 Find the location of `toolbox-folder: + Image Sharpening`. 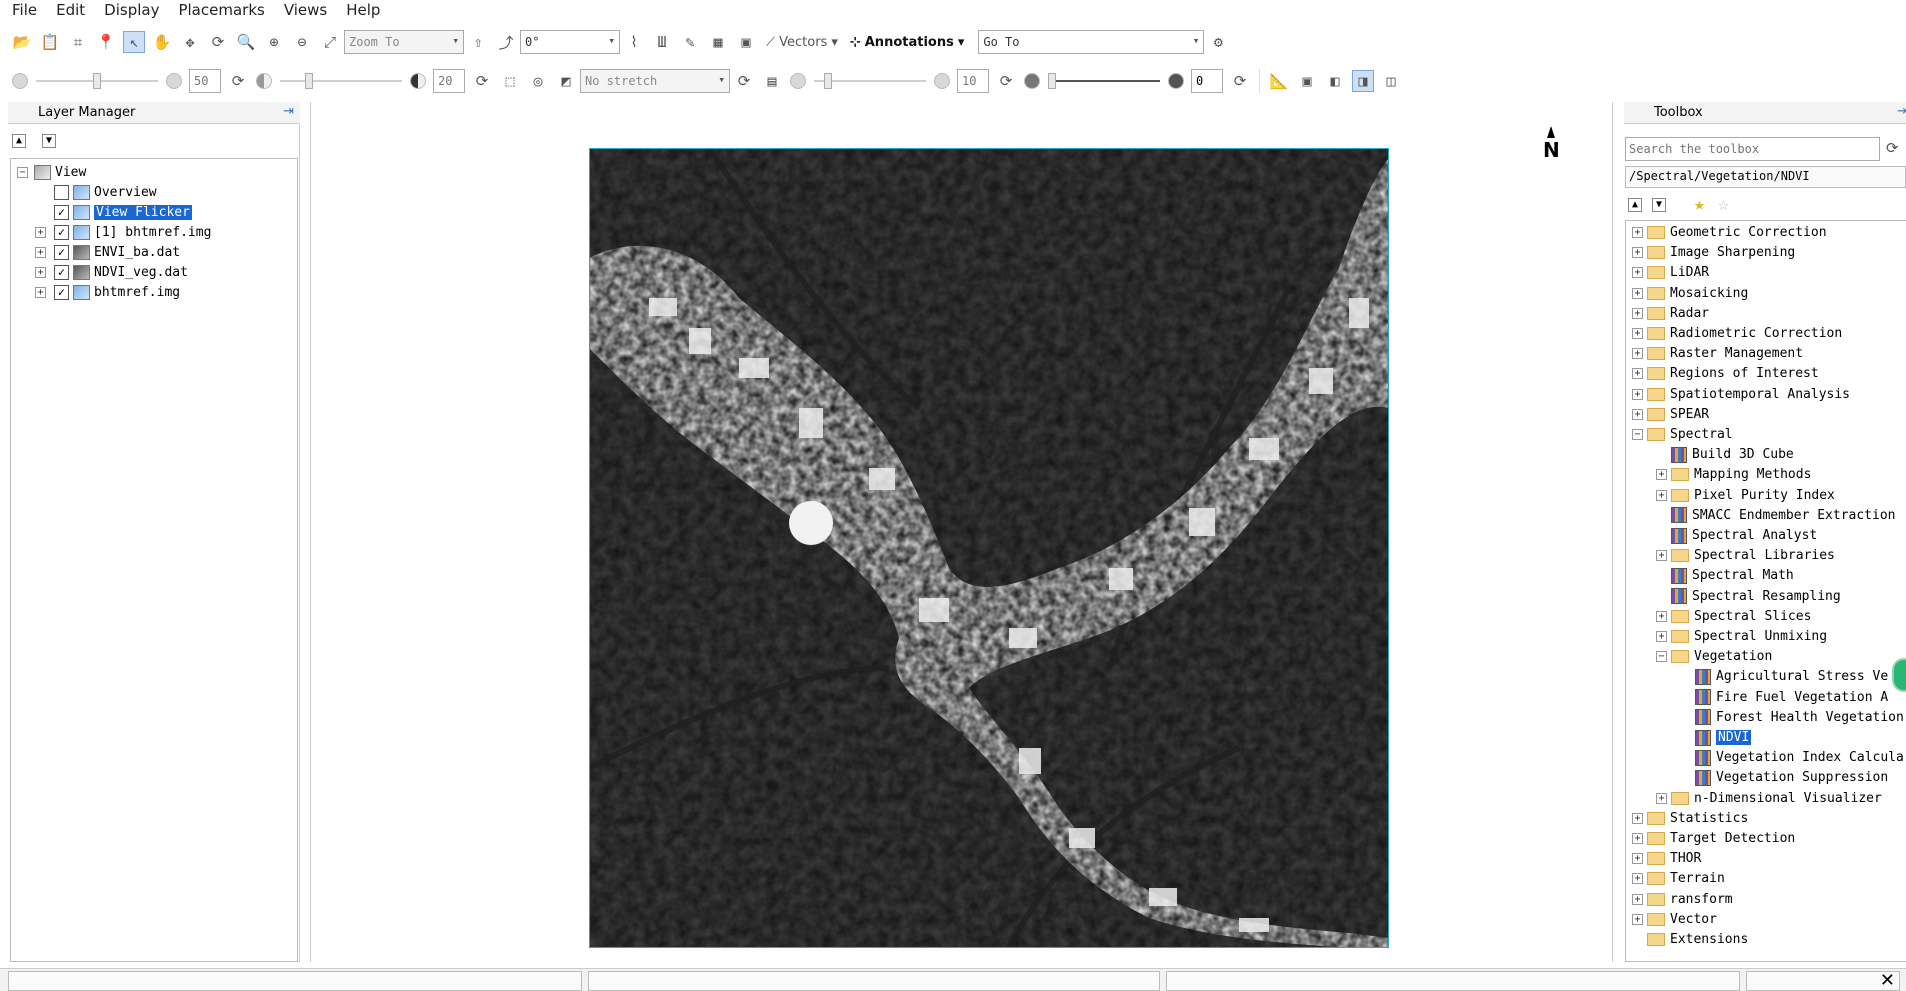

toolbox-folder: + Image Sharpening is located at coordinates (1713, 252).